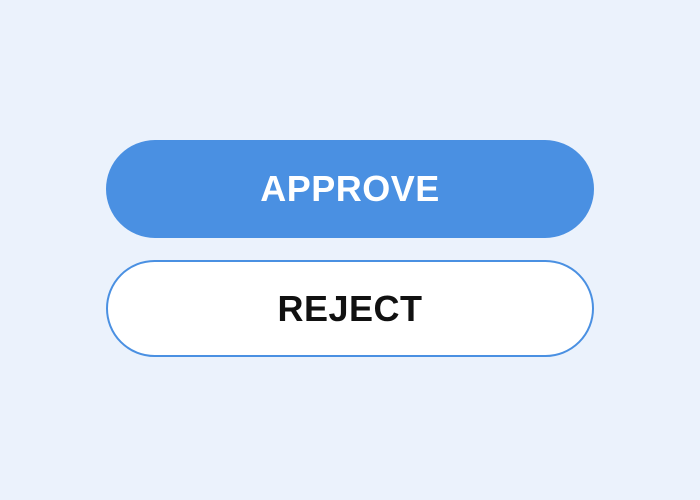  I want to click on reject-button: REJECT, so click(350, 308).